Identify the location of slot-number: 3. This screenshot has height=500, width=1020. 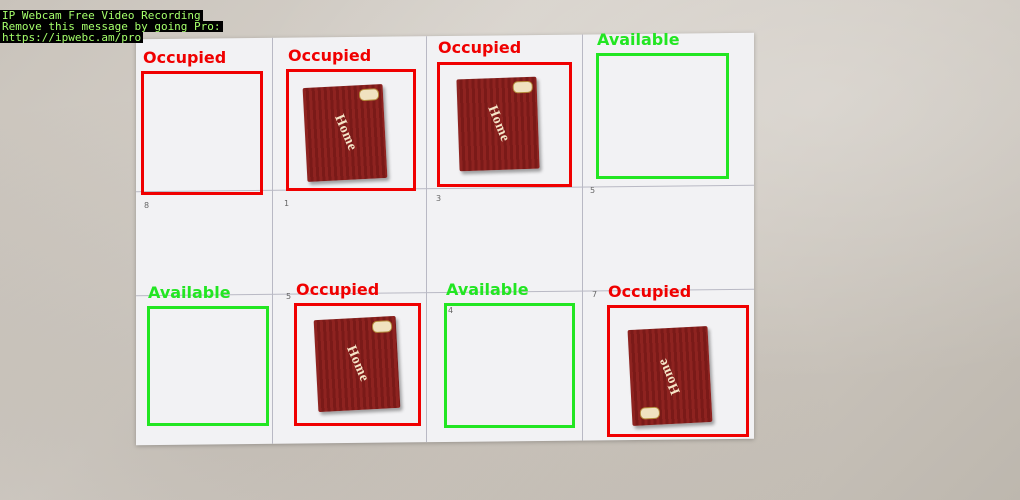
(439, 198).